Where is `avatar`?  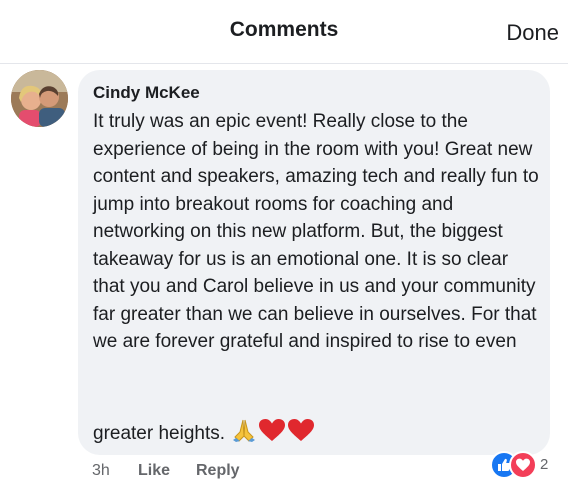 avatar is located at coordinates (39, 98).